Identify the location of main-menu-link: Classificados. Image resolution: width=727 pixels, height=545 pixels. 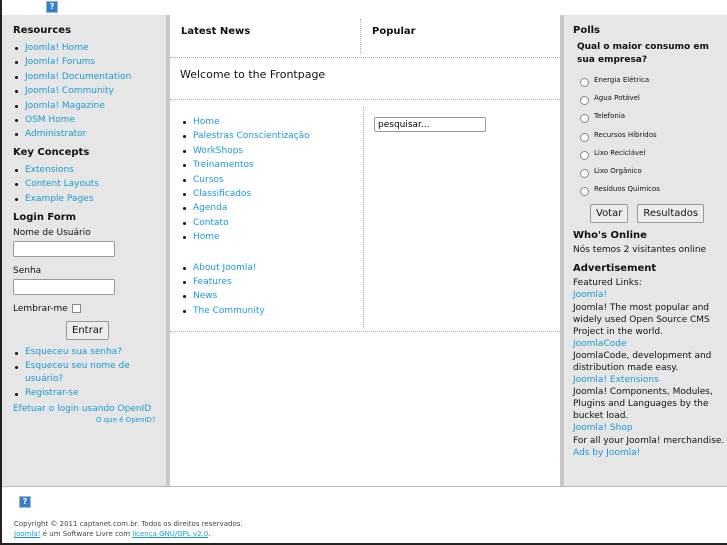
(222, 194).